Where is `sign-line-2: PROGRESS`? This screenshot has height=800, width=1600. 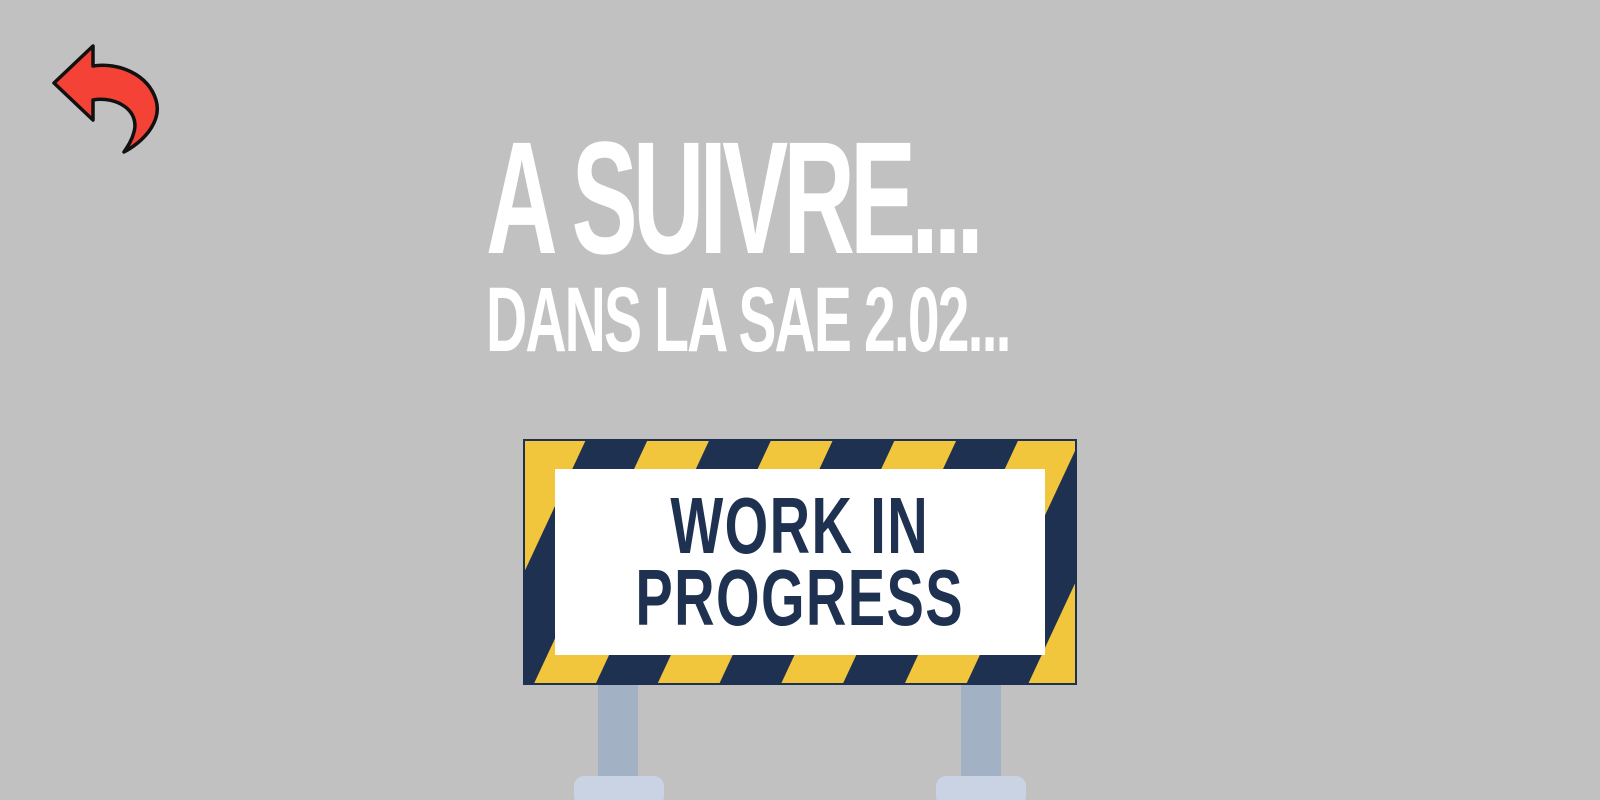 sign-line-2: PROGRESS is located at coordinates (800, 597).